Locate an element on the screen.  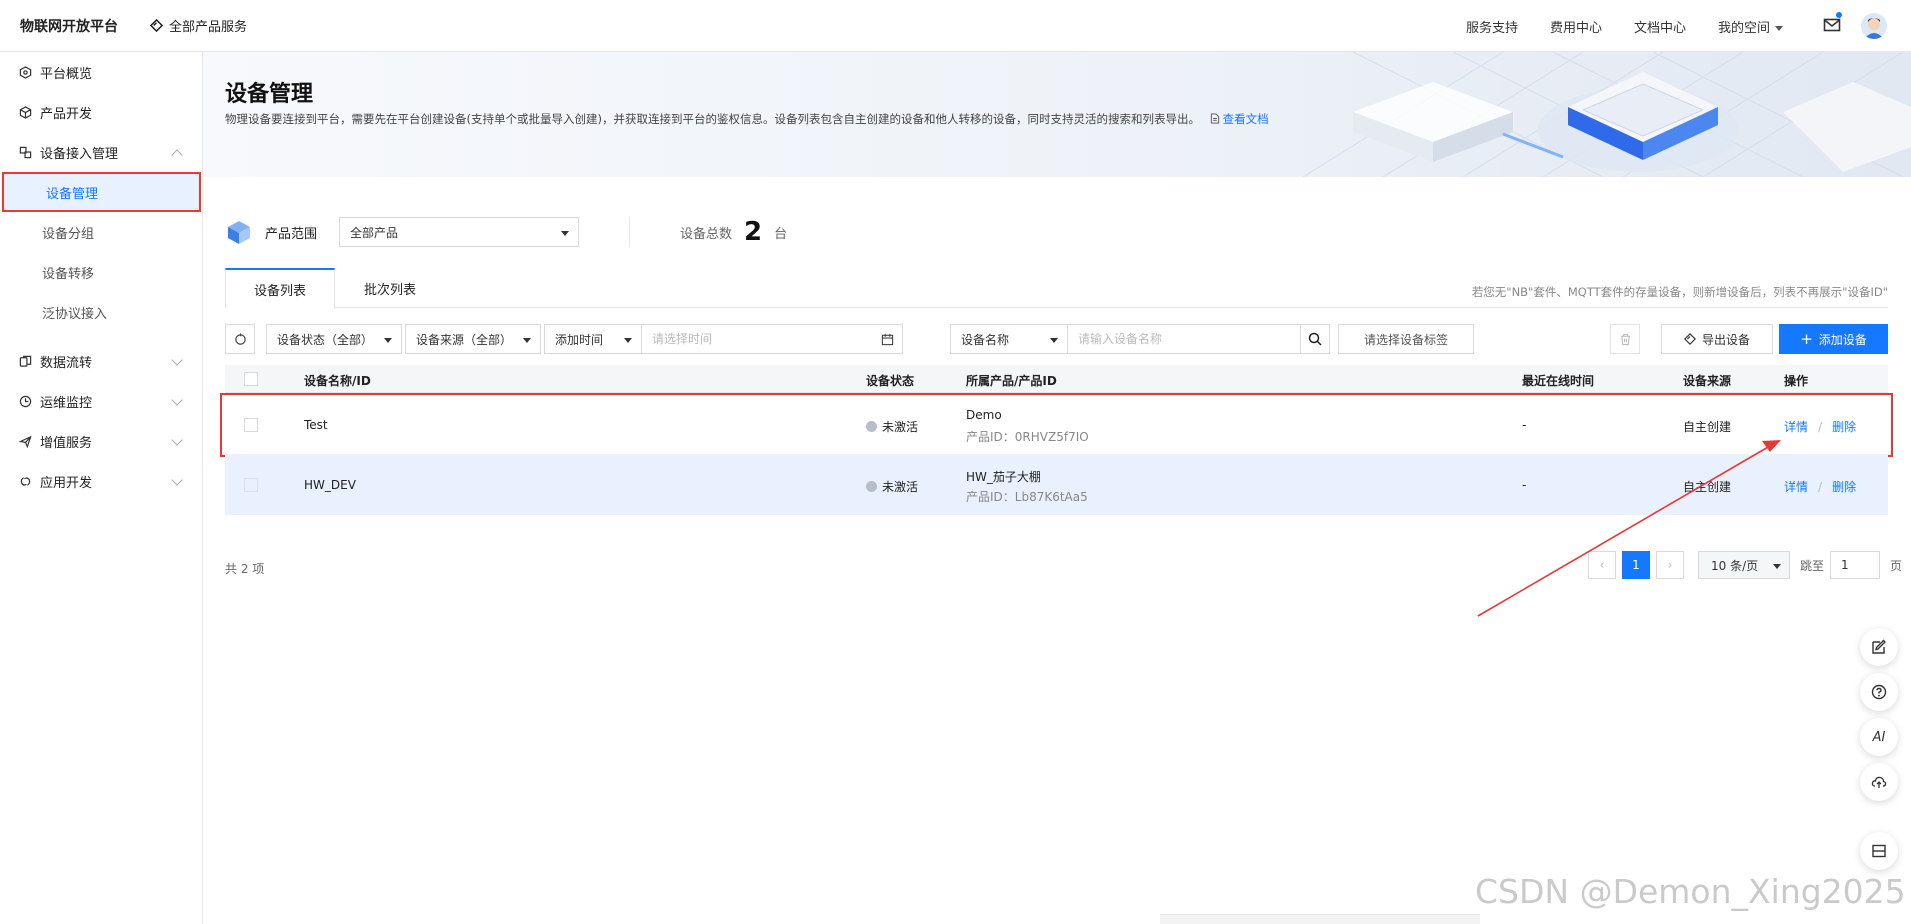
chevron-right-icon: › is located at coordinates (1670, 565).